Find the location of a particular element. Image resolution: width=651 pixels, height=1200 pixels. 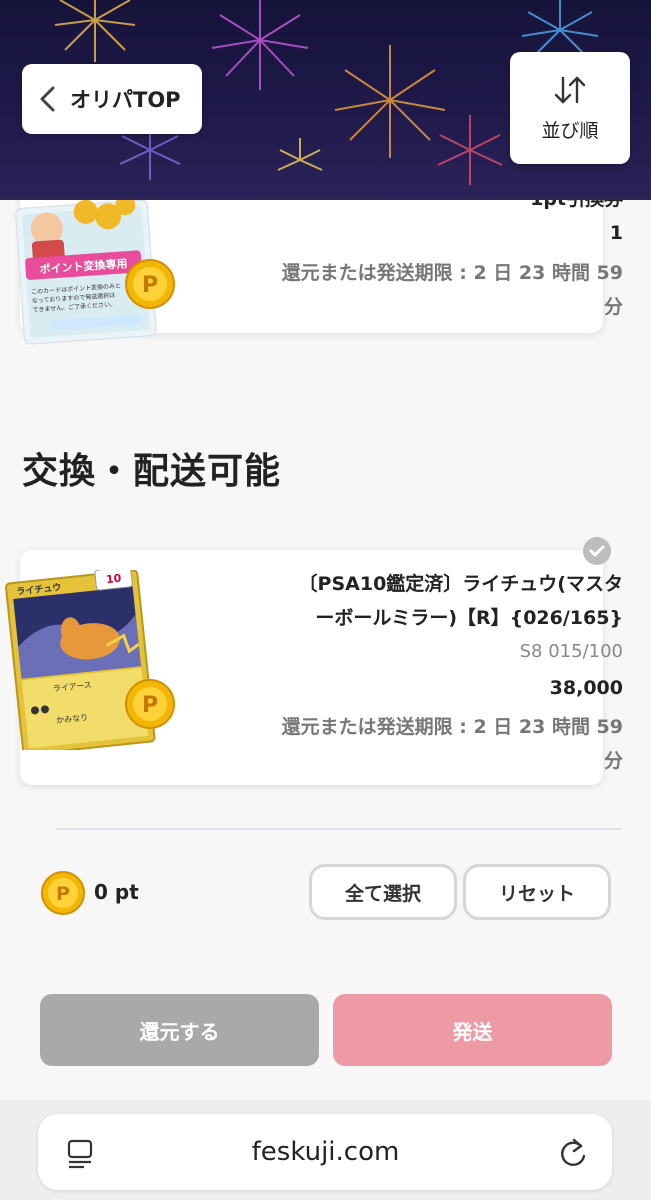

psa-grade-text: 10 is located at coordinates (113, 579).